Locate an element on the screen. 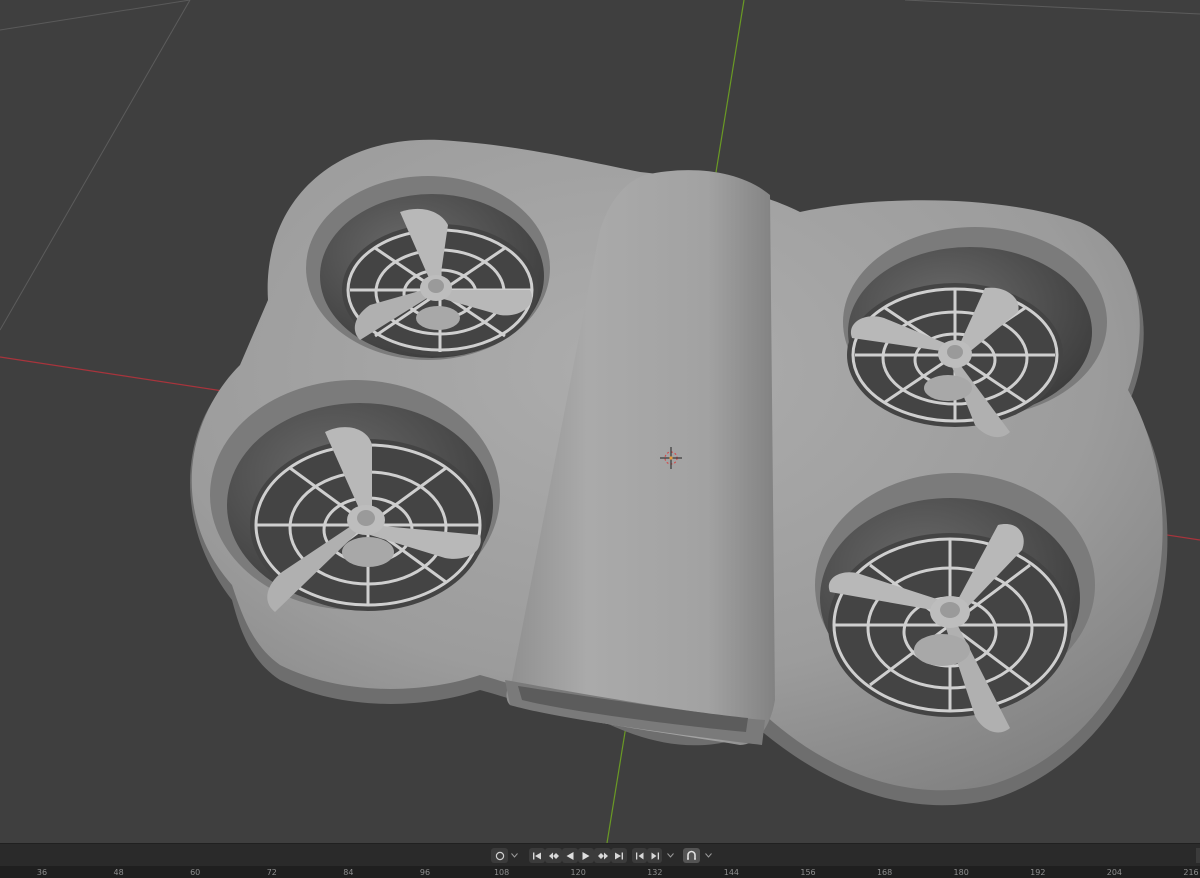  next-frame-button is located at coordinates (654, 855).